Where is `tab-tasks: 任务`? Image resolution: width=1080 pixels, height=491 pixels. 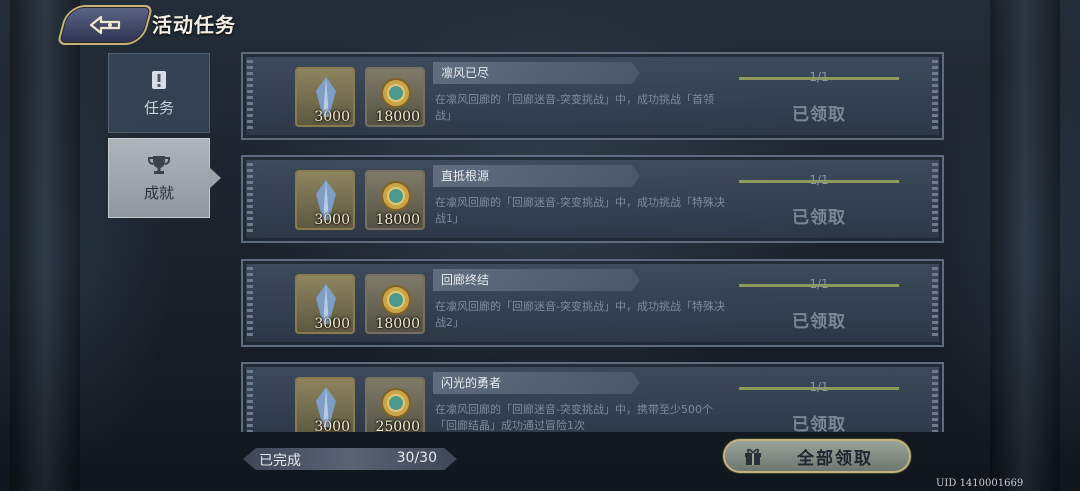 tab-tasks: 任务 is located at coordinates (159, 93).